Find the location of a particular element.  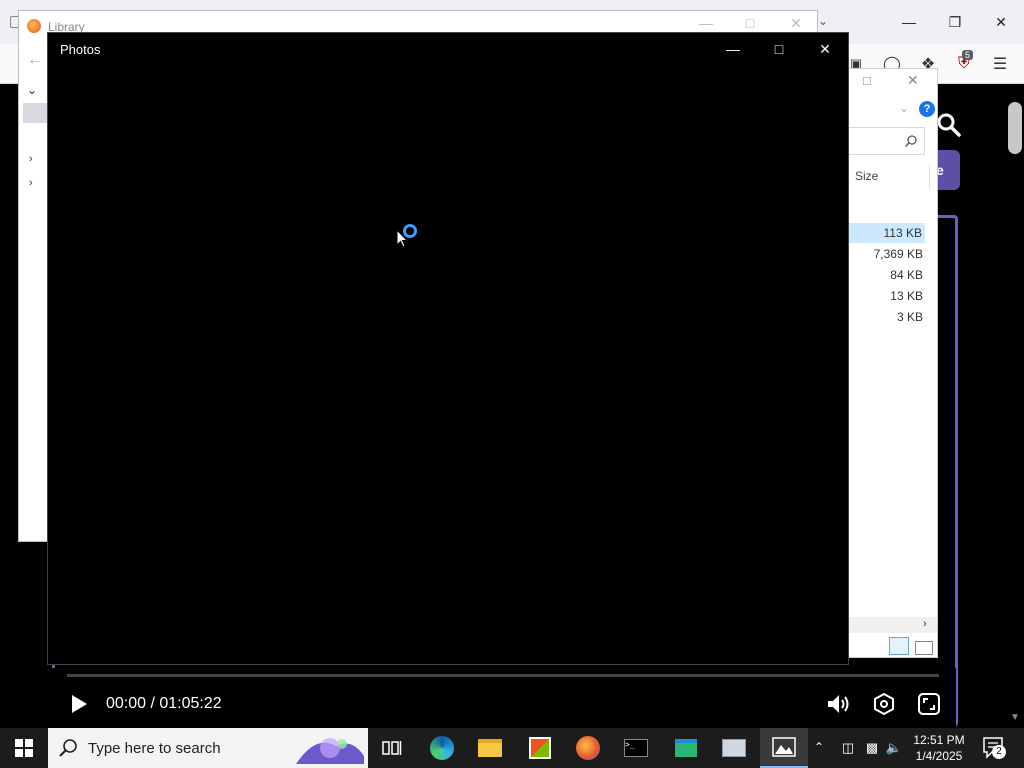

explorer-search-input is located at coordinates (886, 141).